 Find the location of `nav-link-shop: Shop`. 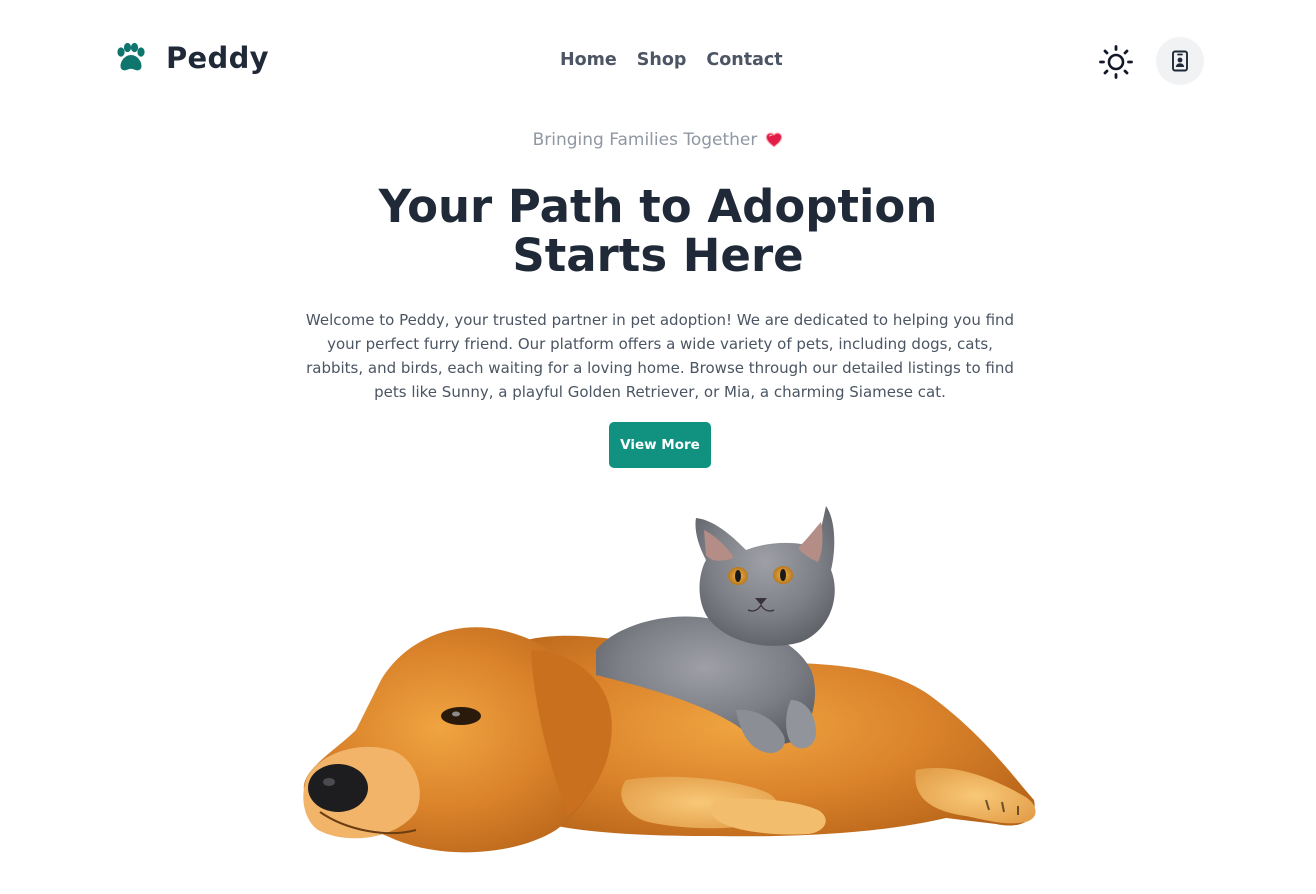

nav-link-shop: Shop is located at coordinates (662, 60).